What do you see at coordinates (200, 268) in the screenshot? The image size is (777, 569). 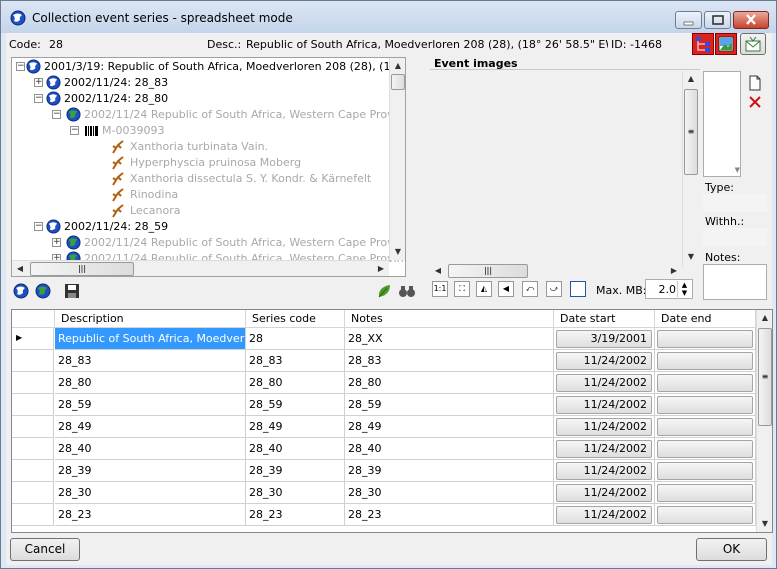 I see `tree-horizontal-scrollbar: ◀ ||| ▶` at bounding box center [200, 268].